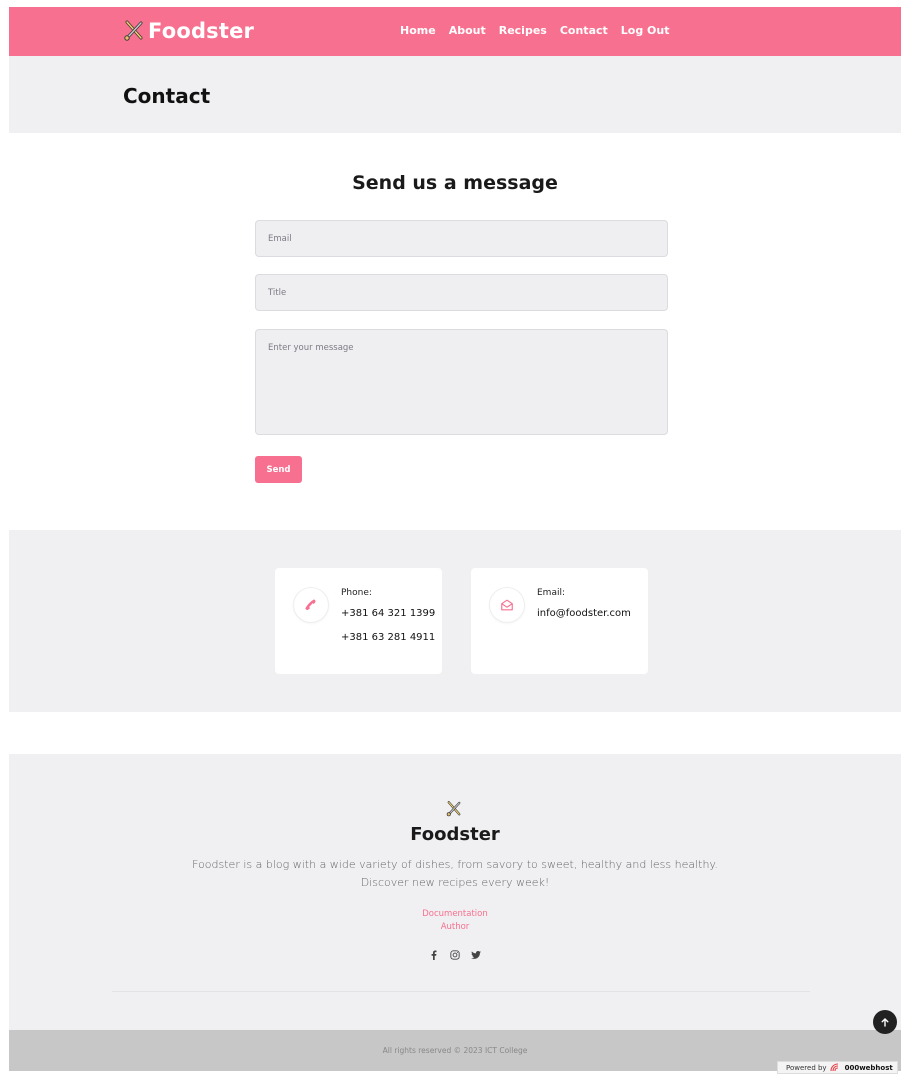 This screenshot has width=901, height=1074. What do you see at coordinates (523, 30) in the screenshot?
I see `nav-recipes: Recipes` at bounding box center [523, 30].